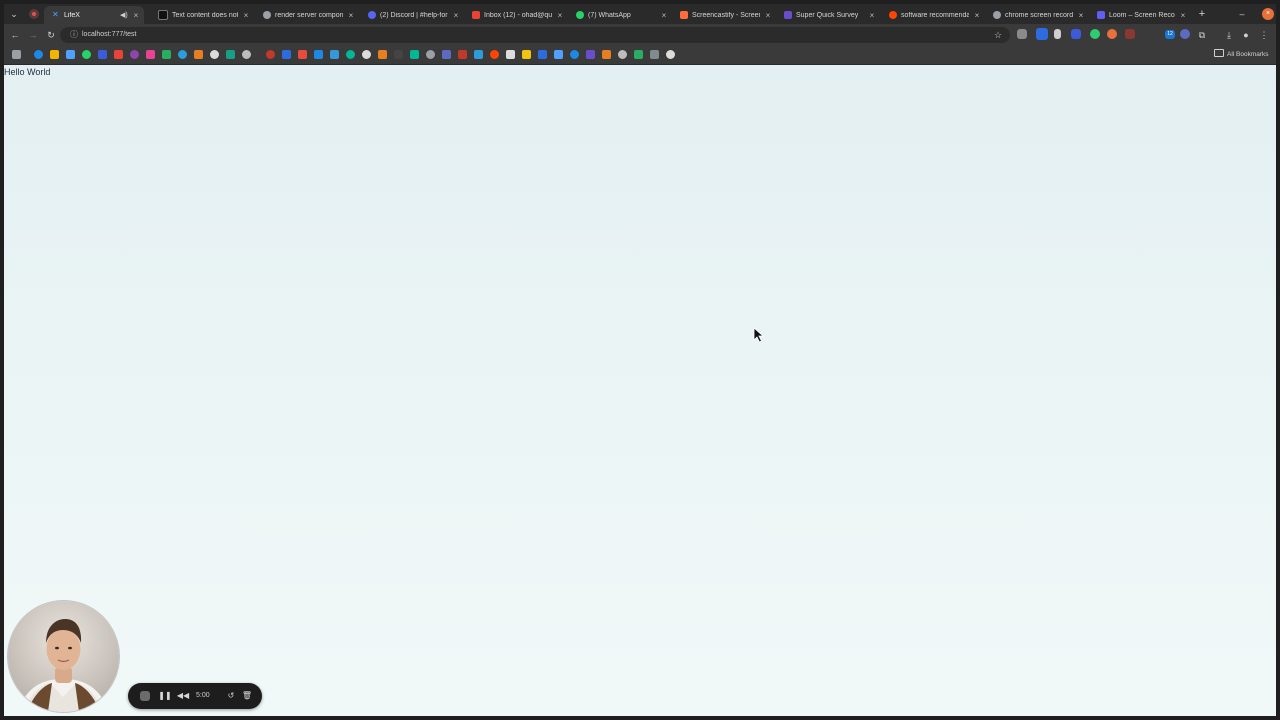  Describe the element at coordinates (14, 14) in the screenshot. I see `tab-search-icon: ⌄` at that location.